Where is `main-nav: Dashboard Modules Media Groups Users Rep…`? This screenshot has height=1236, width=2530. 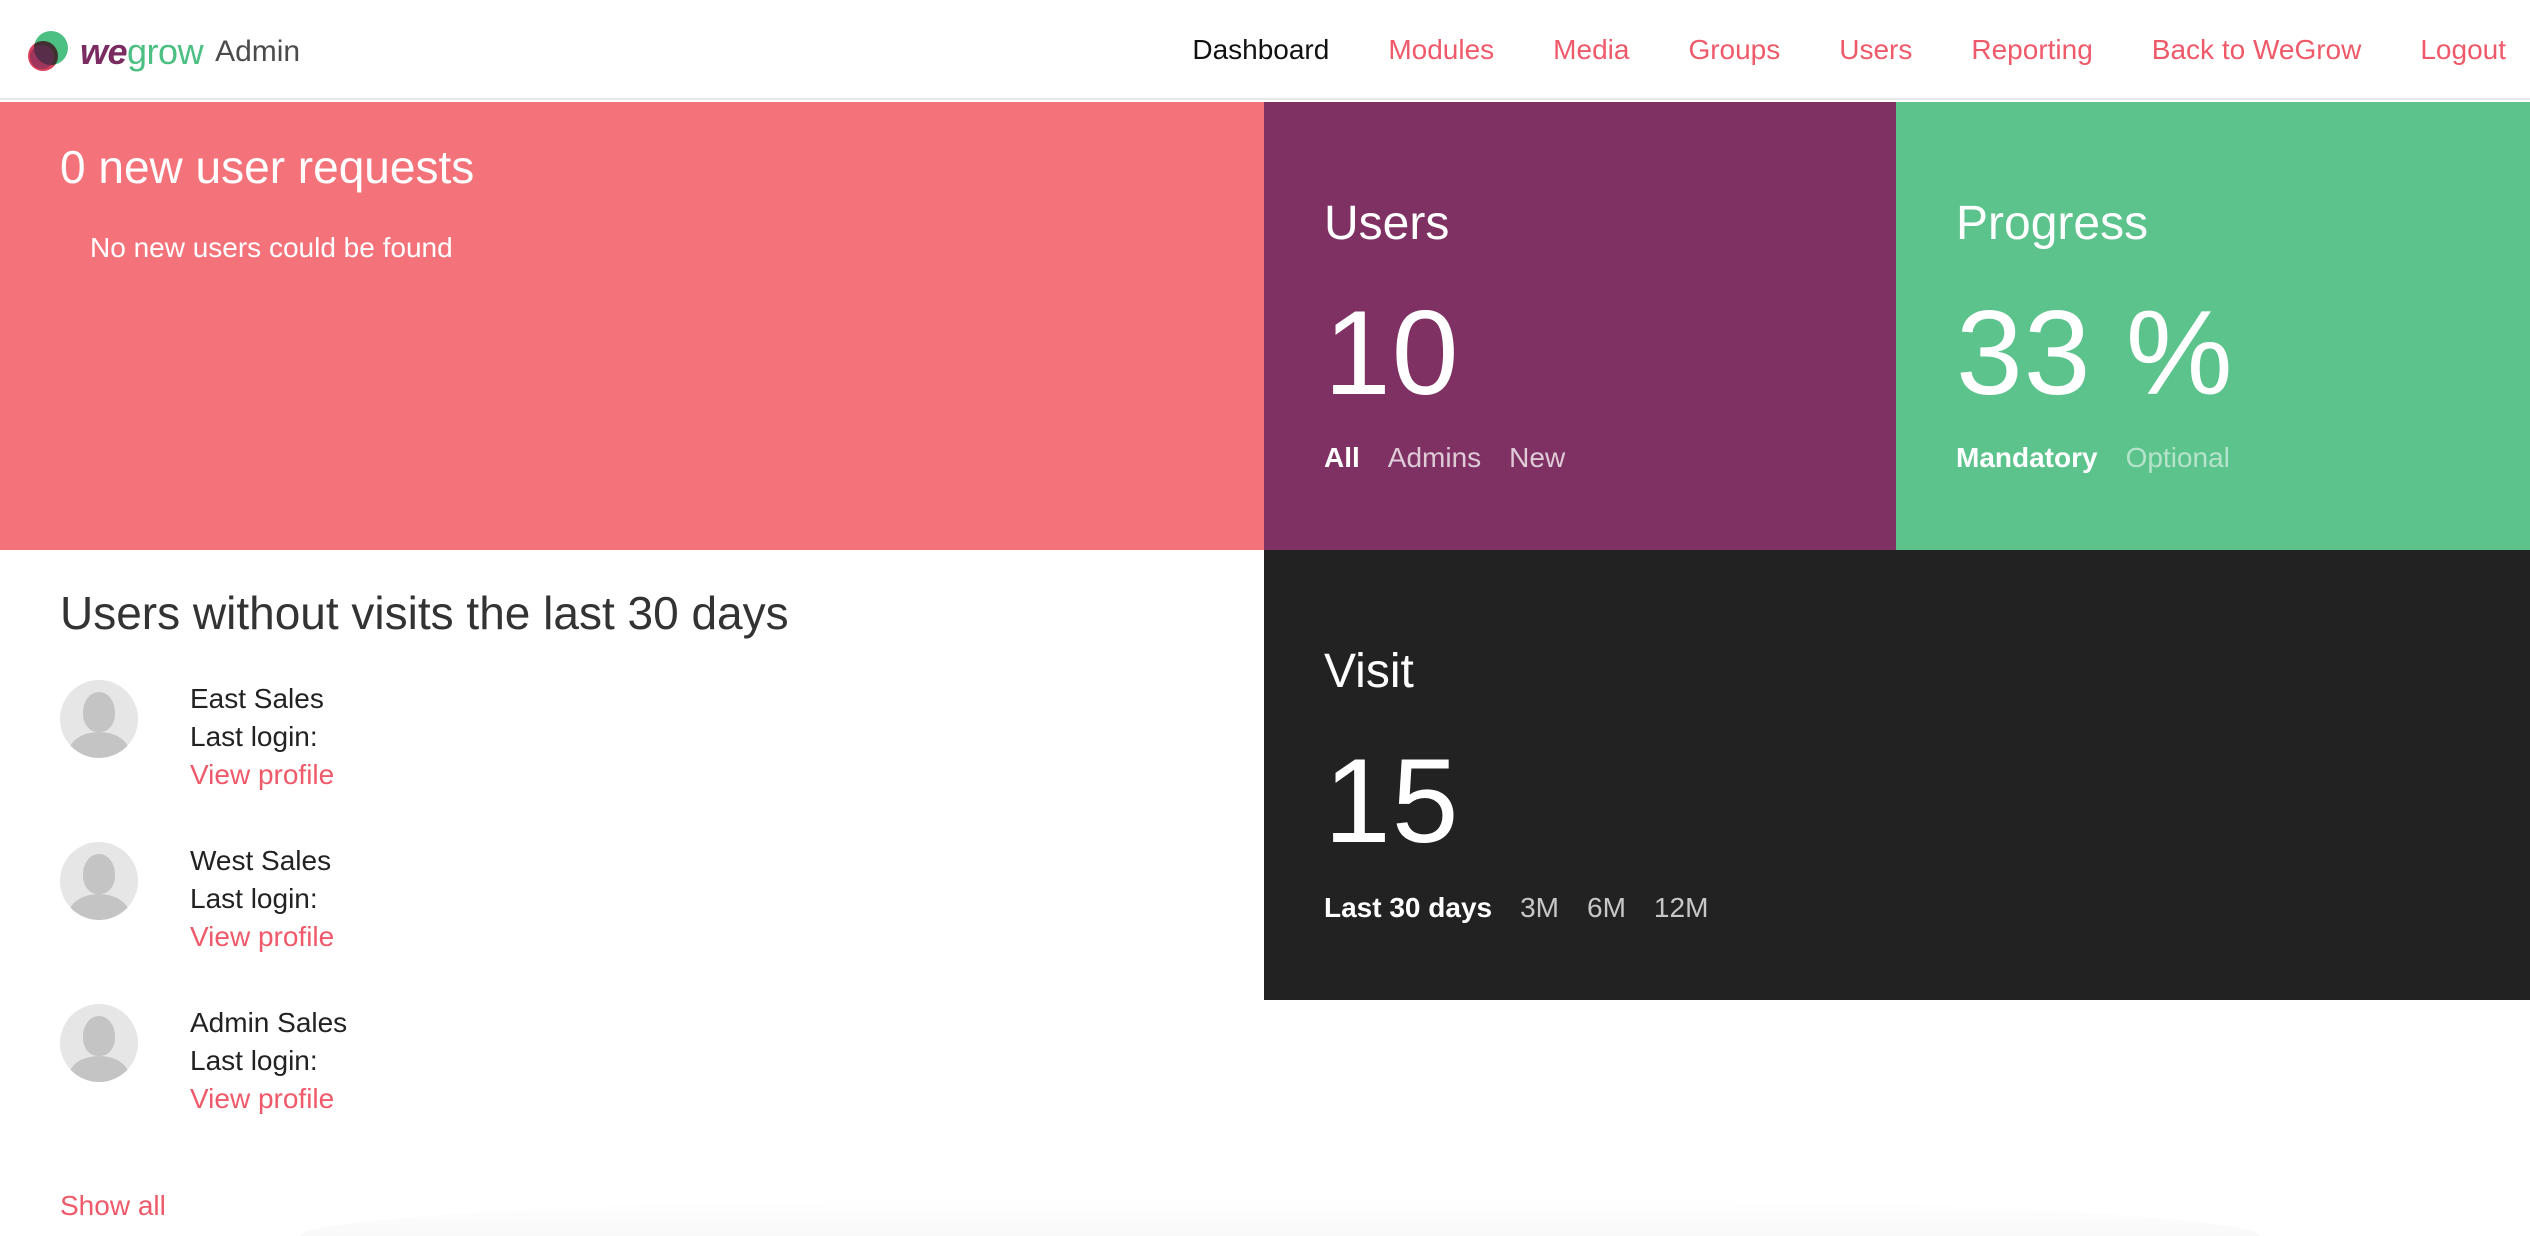 main-nav: Dashboard Modules Media Groups Users Rep… is located at coordinates (1819, 50).